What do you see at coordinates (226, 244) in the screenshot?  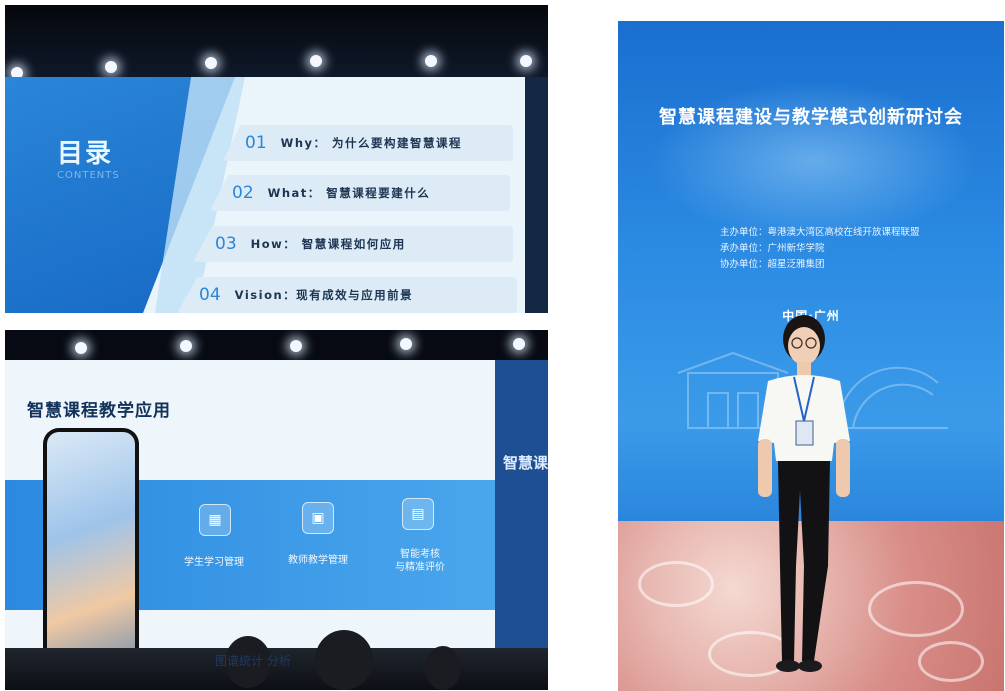 I see `item-number: 03` at bounding box center [226, 244].